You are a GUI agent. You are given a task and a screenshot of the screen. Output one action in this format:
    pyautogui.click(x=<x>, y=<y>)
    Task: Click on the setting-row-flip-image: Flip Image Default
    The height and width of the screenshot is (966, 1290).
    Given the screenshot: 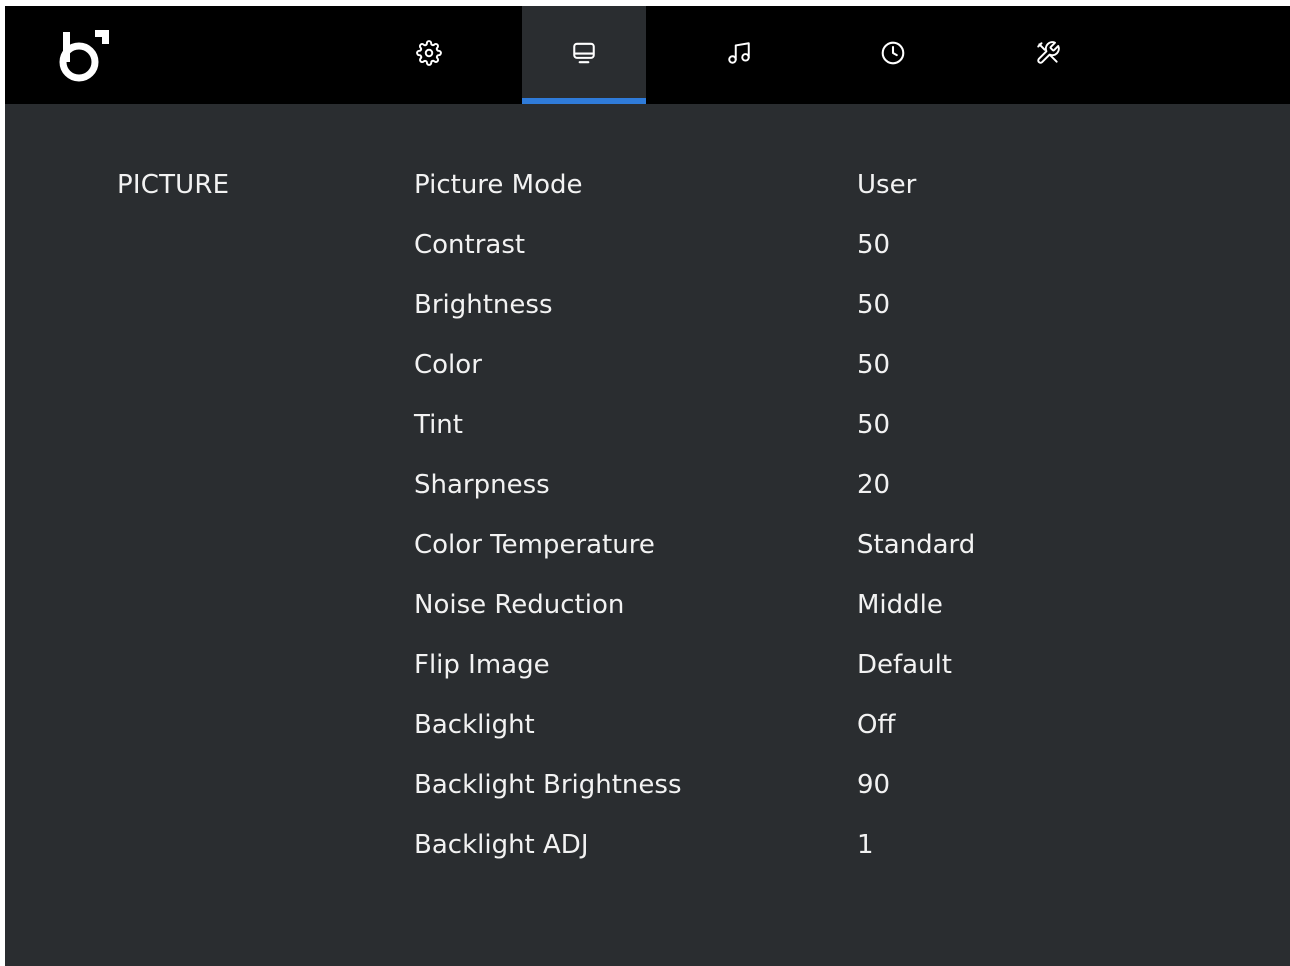 What is the action you would take?
    pyautogui.click(x=647, y=670)
    